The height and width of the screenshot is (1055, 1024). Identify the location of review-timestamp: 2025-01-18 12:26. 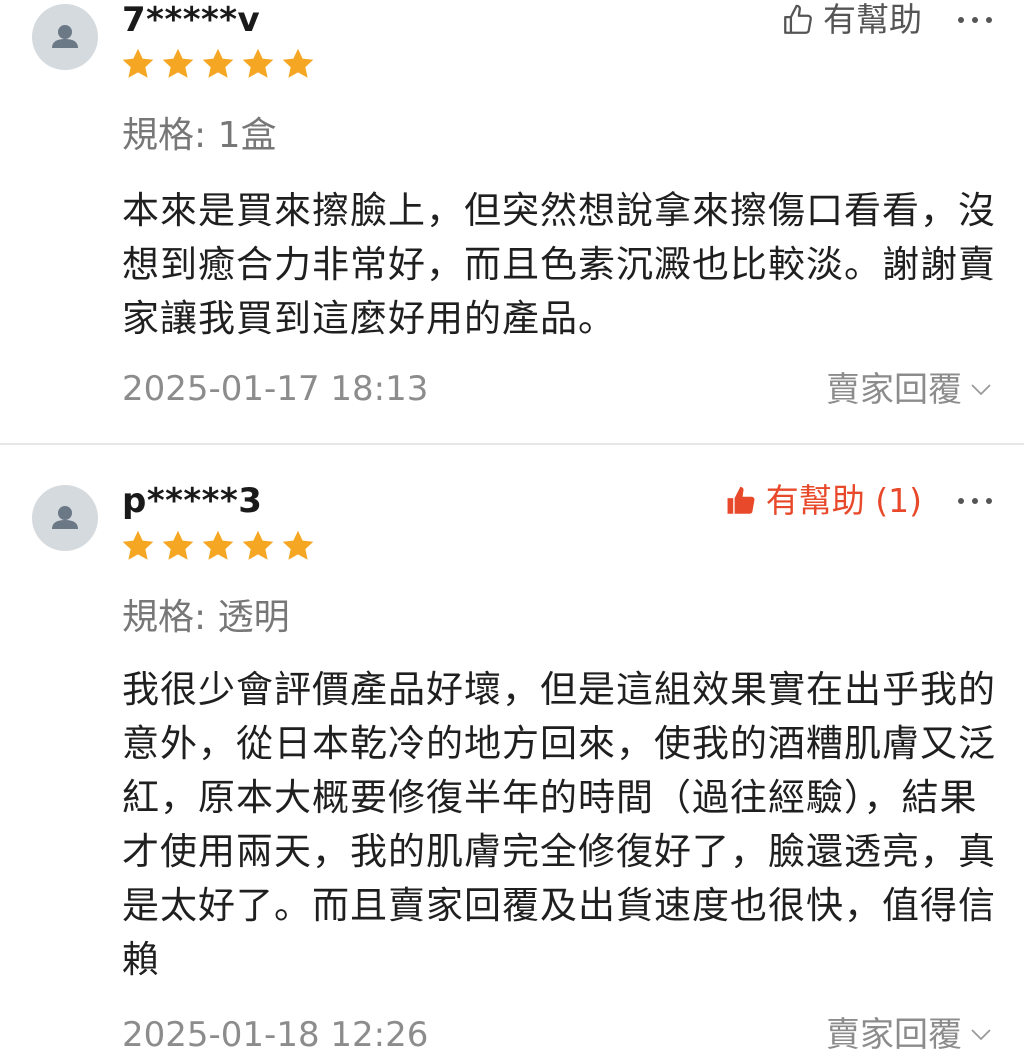
(275, 1035).